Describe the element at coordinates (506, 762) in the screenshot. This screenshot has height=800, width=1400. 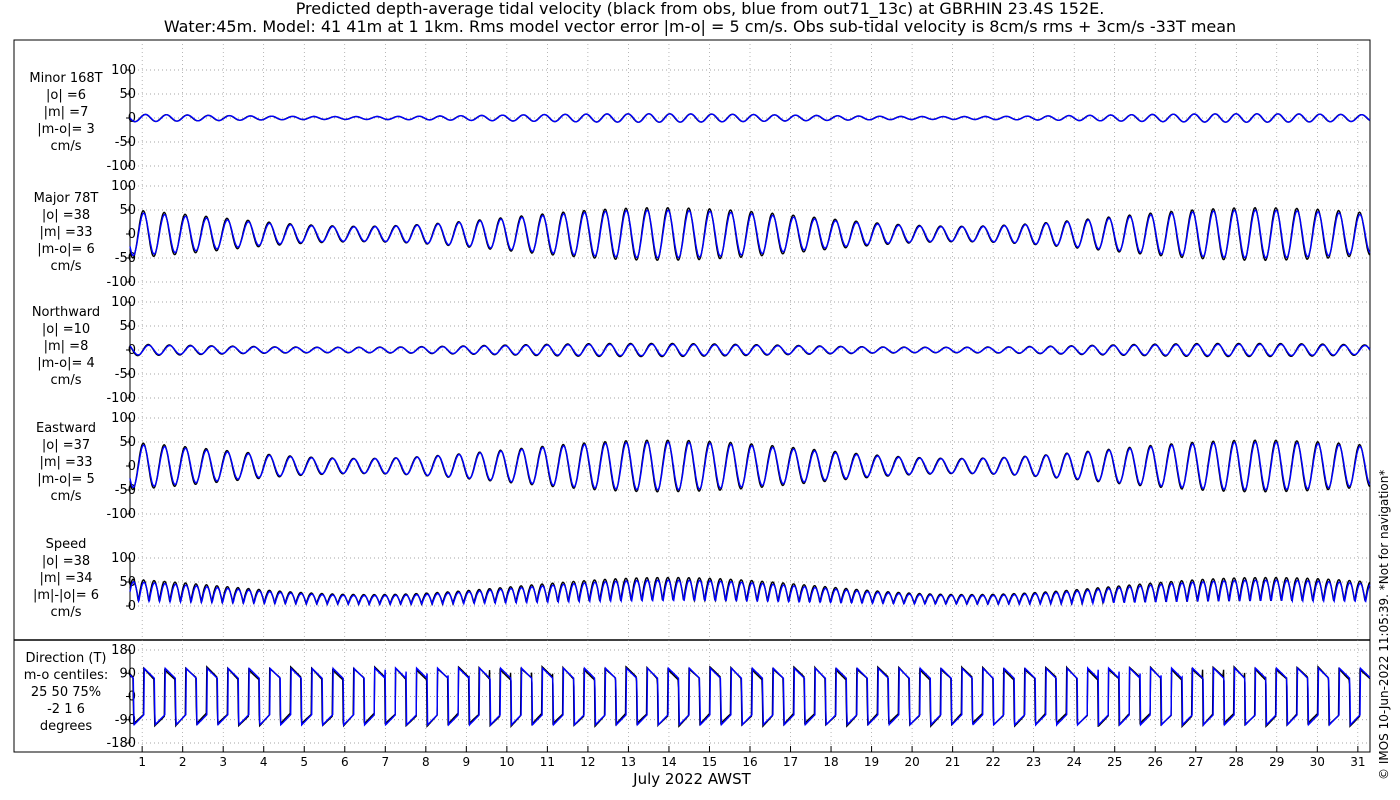
I see `x-tick-label: 10` at that location.